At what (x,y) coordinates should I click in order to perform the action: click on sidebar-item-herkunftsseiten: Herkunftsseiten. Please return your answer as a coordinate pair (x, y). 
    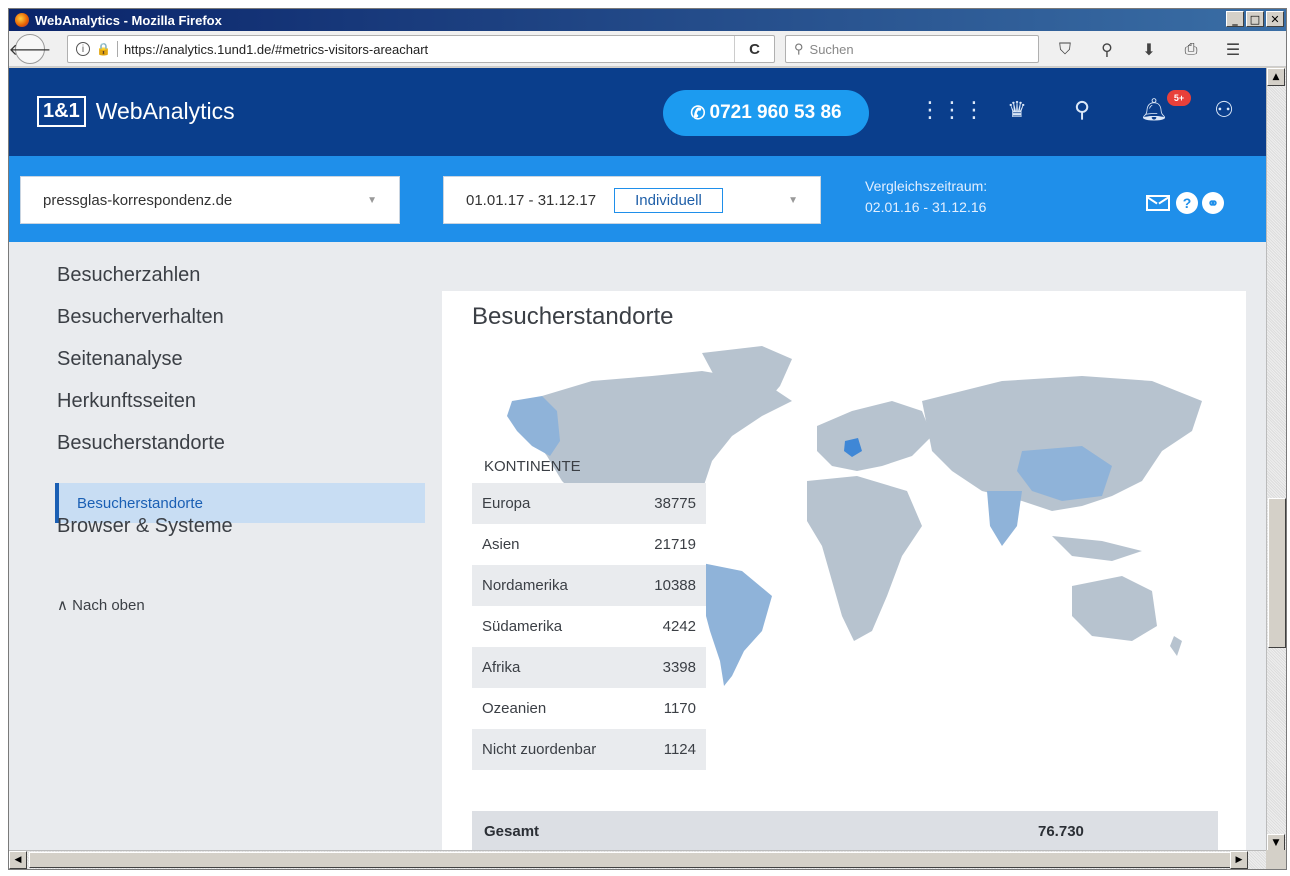
    Looking at the image, I should click on (126, 401).